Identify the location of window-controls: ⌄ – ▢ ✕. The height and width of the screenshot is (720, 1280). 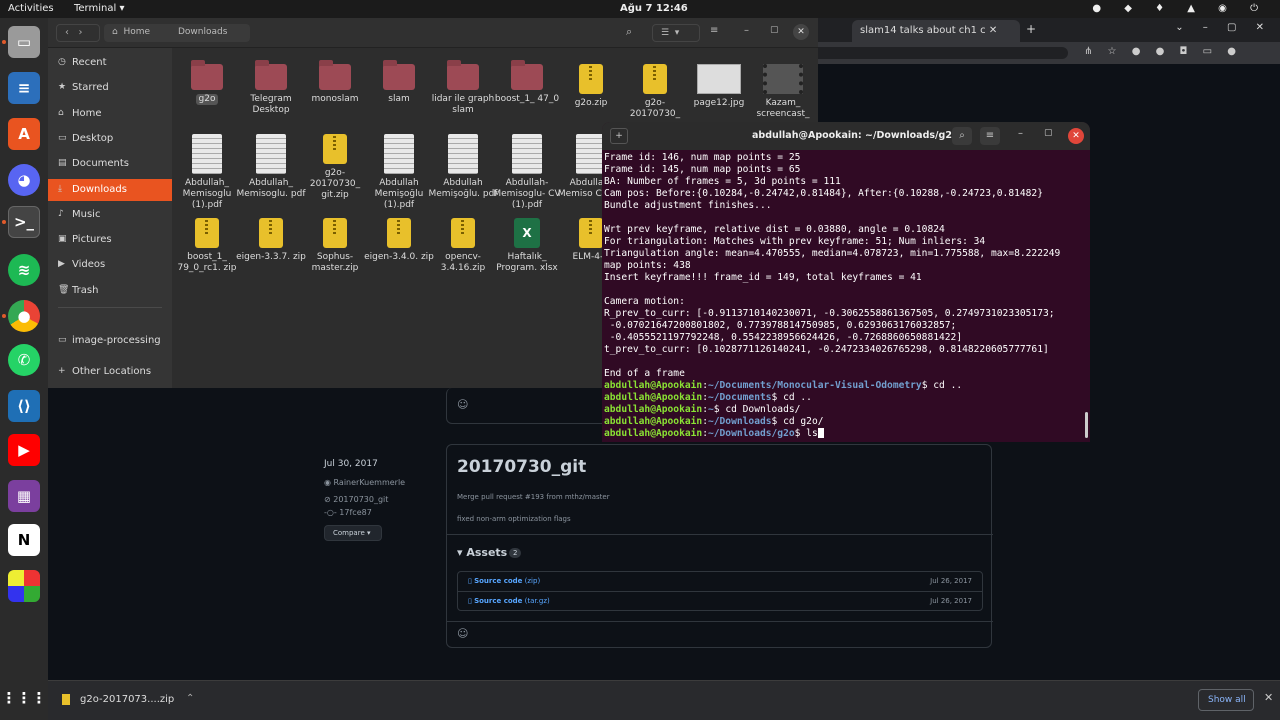
(1223, 27).